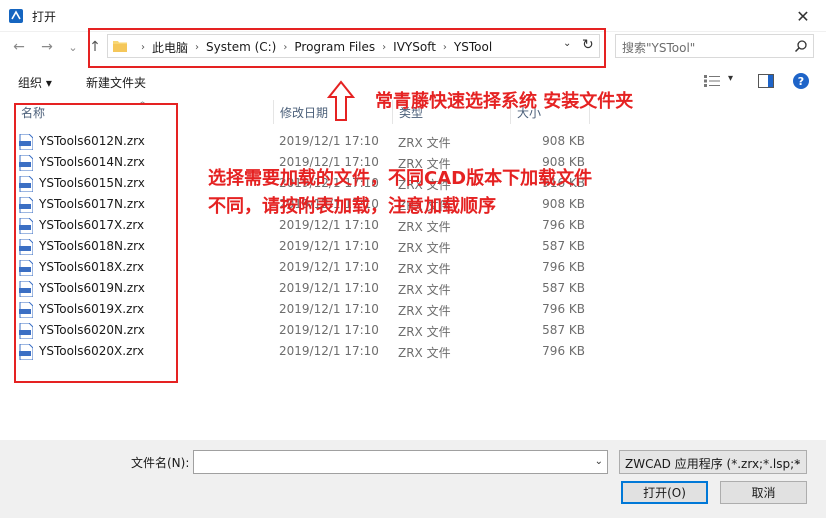 The width and height of the screenshot is (826, 518). What do you see at coordinates (47, 47) in the screenshot?
I see `forward-icon: →` at bounding box center [47, 47].